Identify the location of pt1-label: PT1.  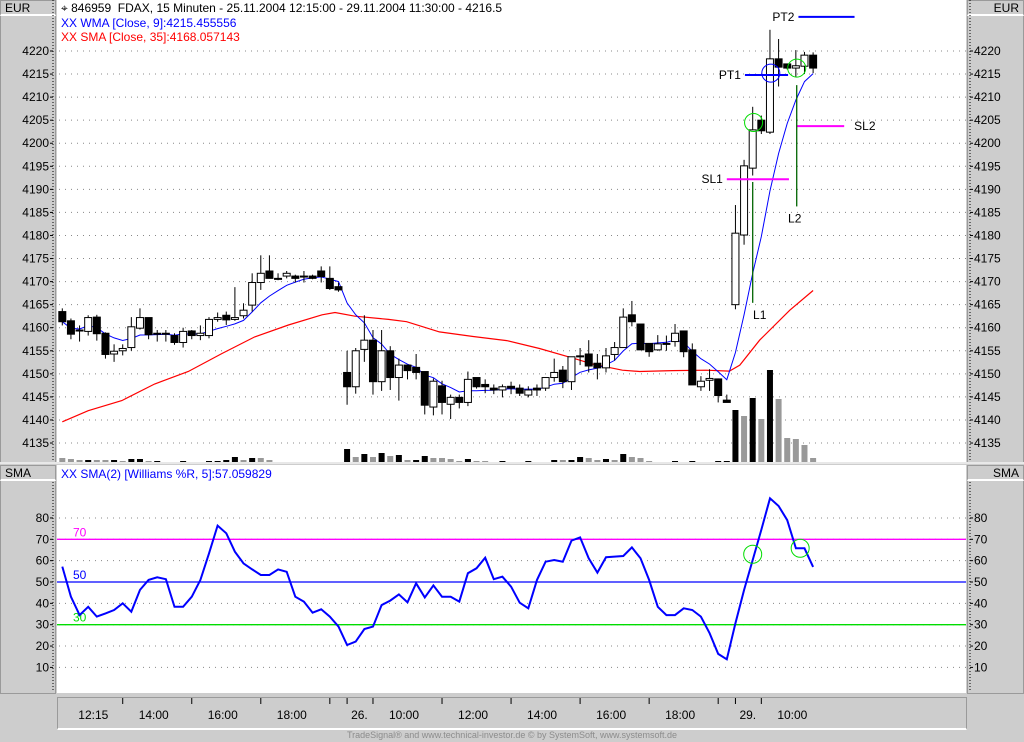
(730, 75).